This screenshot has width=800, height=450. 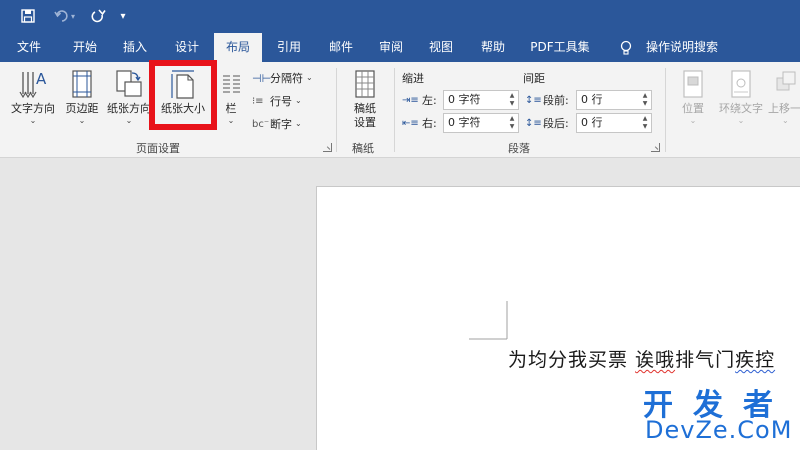 I want to click on spacing-before-input: 0 行 ▲ ▼, so click(x=614, y=100).